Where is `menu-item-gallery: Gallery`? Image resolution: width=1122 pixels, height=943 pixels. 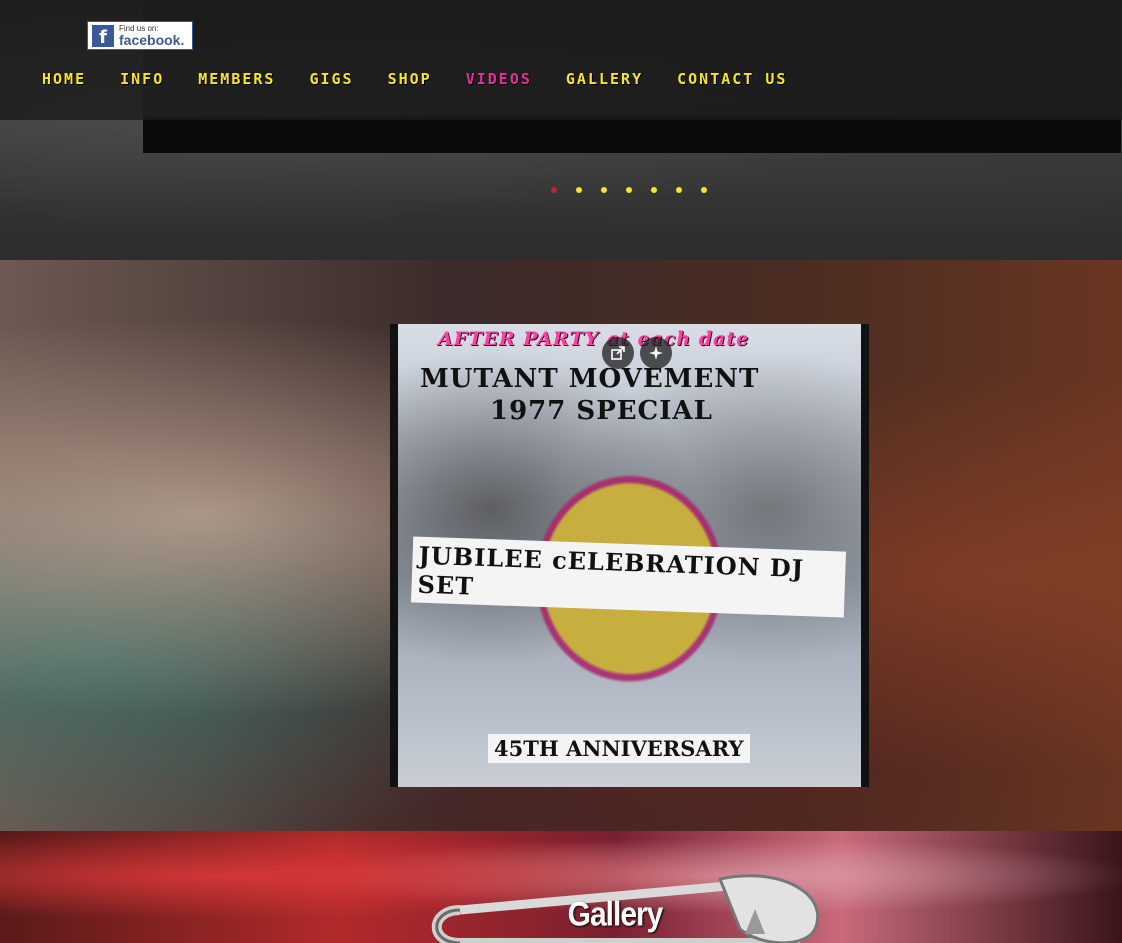
menu-item-gallery: Gallery is located at coordinates (604, 79).